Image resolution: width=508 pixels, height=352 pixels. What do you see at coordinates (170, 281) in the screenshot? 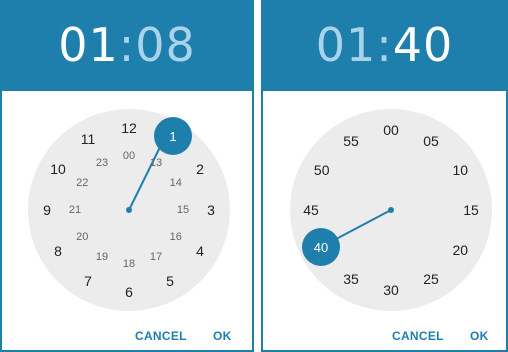
I see `hour-number-5: 5` at bounding box center [170, 281].